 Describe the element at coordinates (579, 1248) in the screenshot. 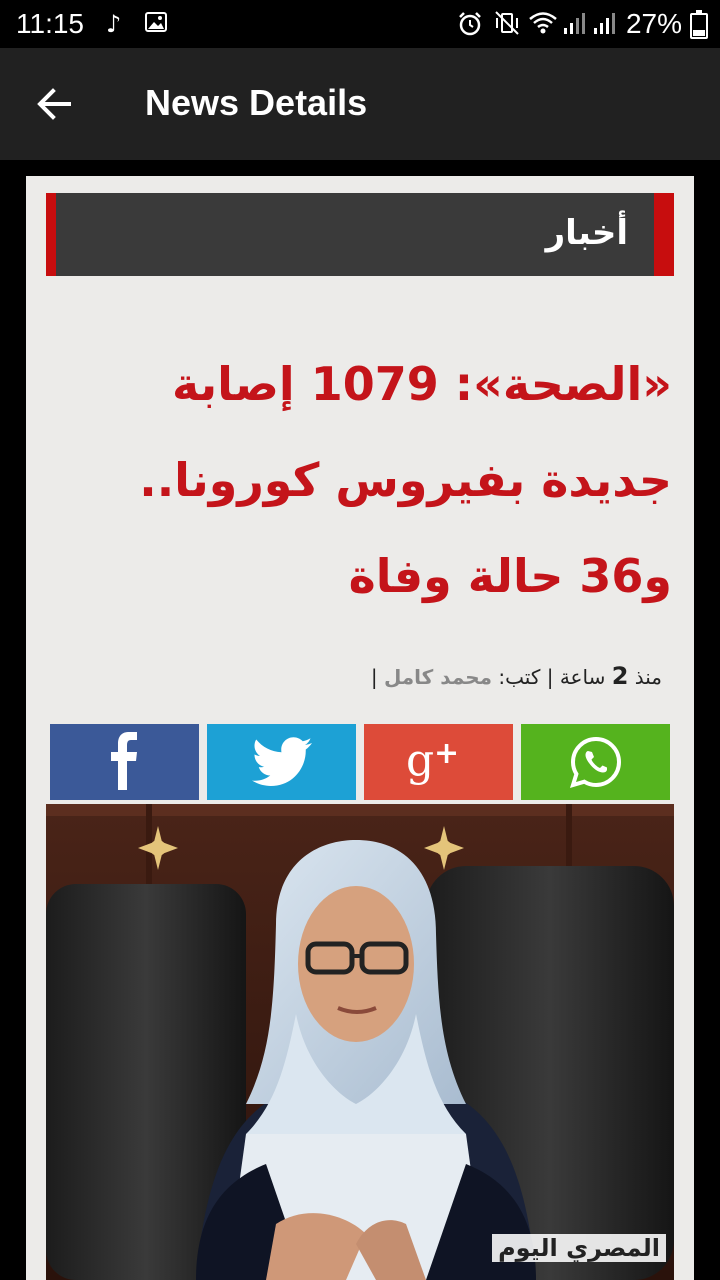

I see `image-watermark: المصري اليوم` at that location.